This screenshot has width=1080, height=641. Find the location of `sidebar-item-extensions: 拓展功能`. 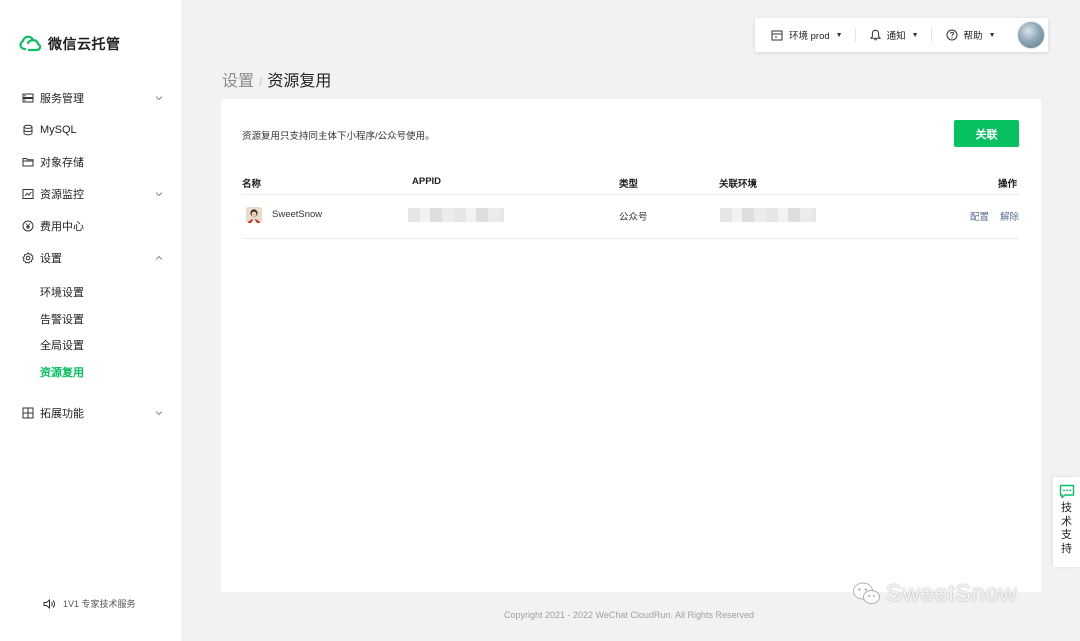

sidebar-item-extensions: 拓展功能 is located at coordinates (93, 413).